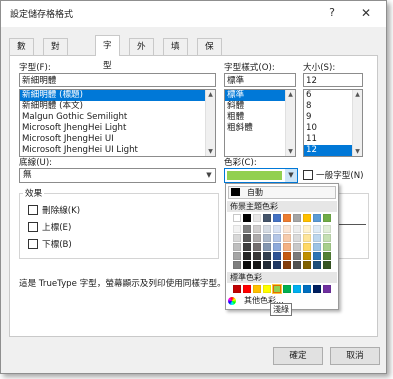 This screenshot has height=379, width=393. What do you see at coordinates (117, 95) in the screenshot?
I see `font-list-item: 新細明體 (標題)` at bounding box center [117, 95].